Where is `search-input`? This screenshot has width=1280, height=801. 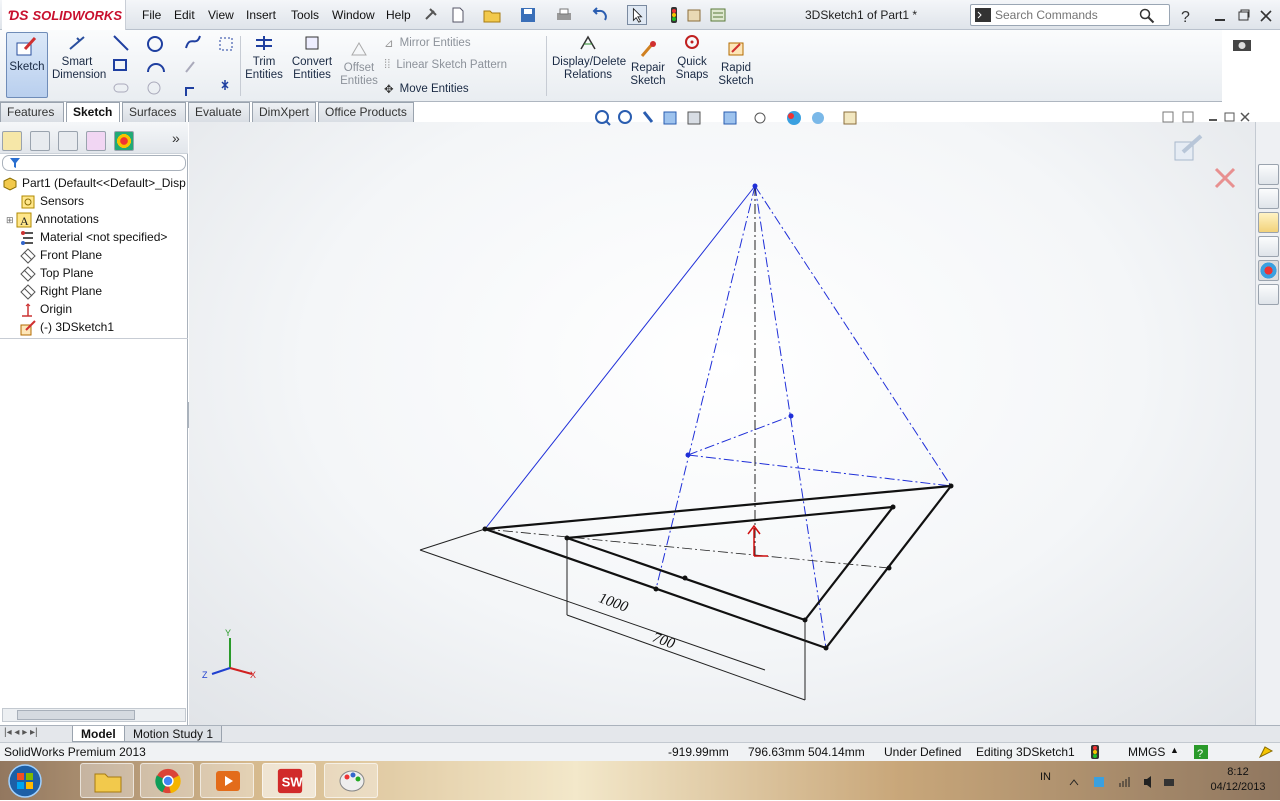
search-input is located at coordinates (1065, 15).